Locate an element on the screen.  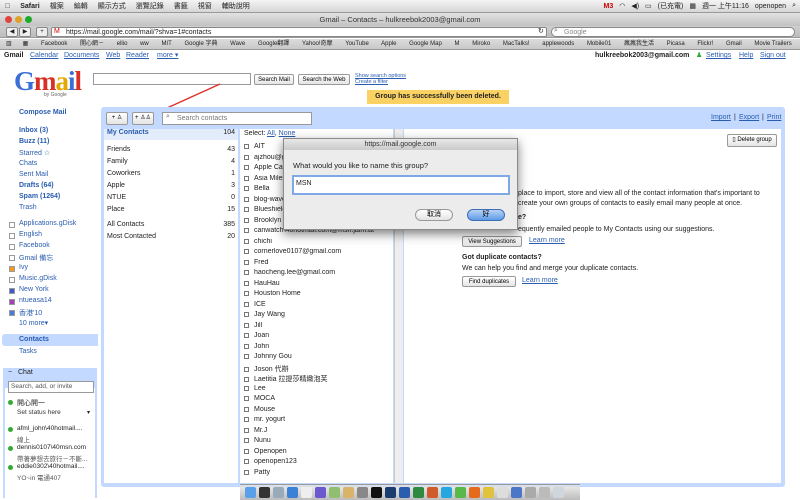
itunes-icon is located at coordinates (320, 492).